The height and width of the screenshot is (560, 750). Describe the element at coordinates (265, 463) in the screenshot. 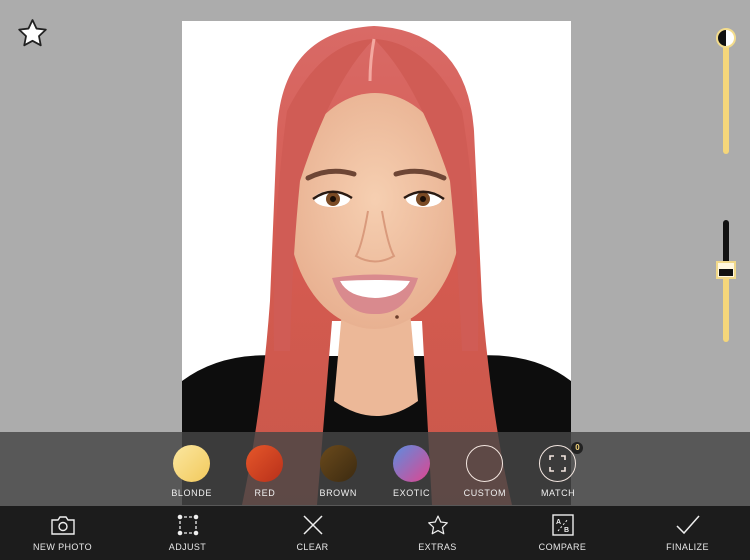

I see `red-color-dot` at that location.